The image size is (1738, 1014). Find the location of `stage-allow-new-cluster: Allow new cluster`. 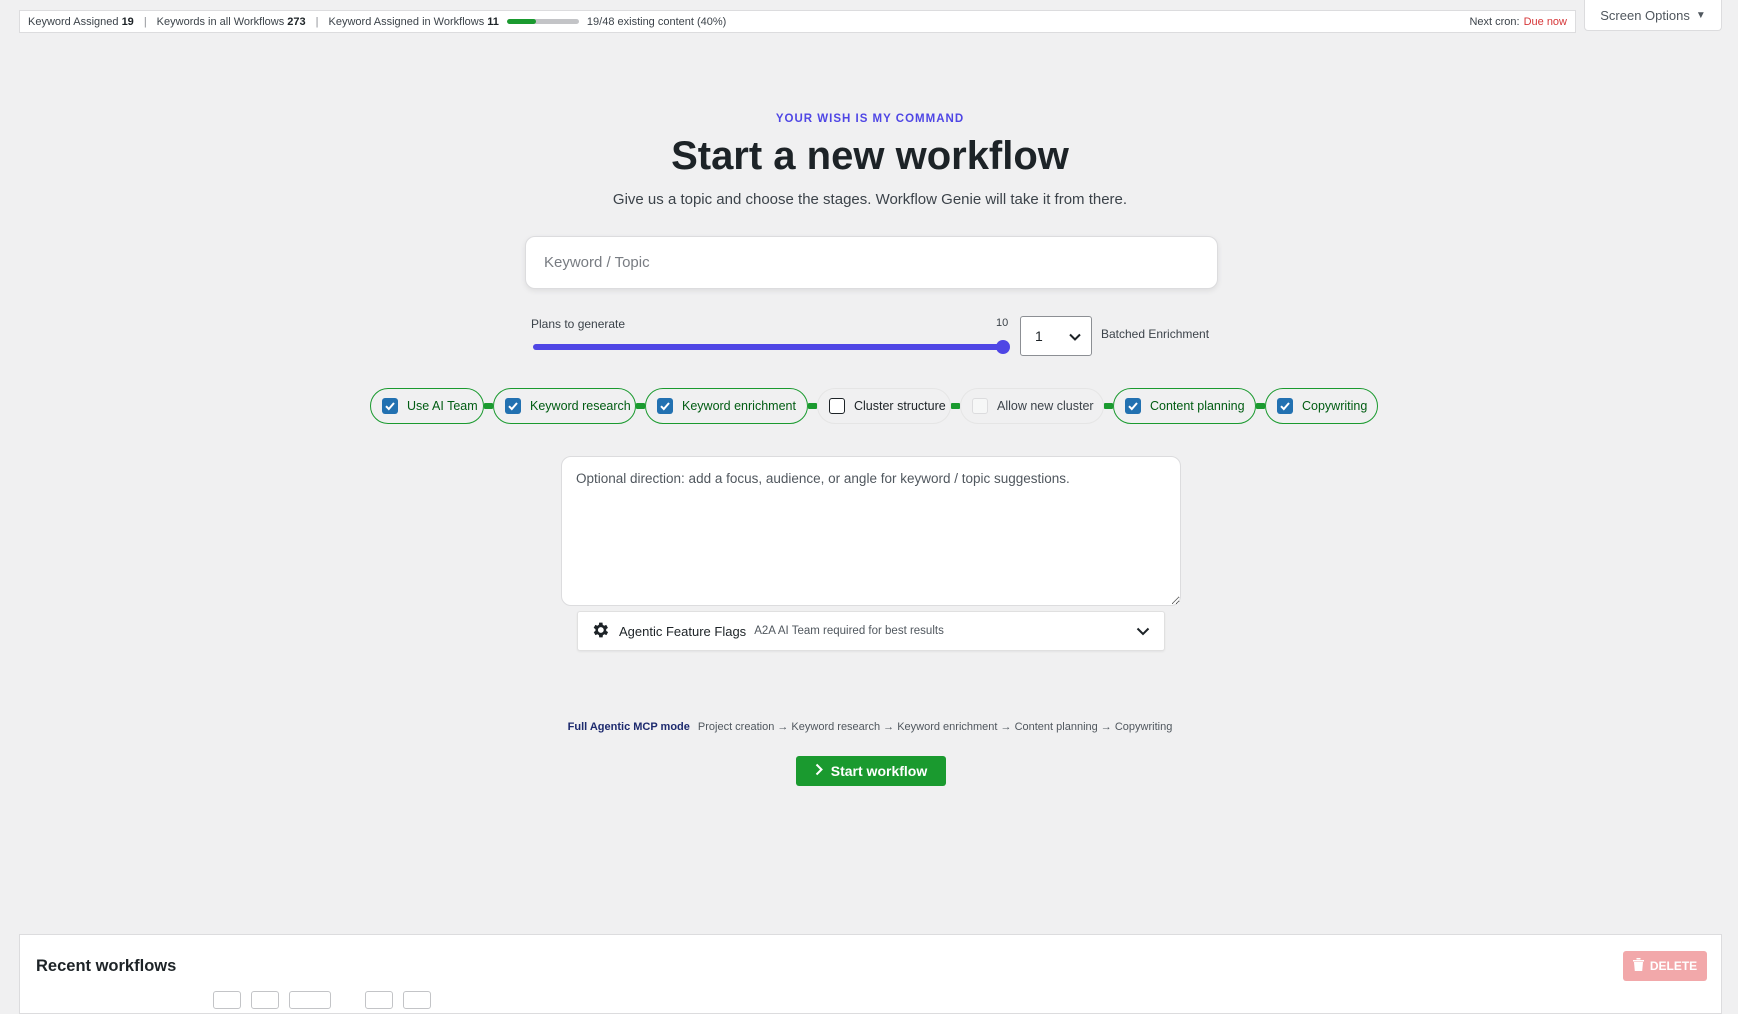

stage-allow-new-cluster: Allow new cluster is located at coordinates (1032, 406).